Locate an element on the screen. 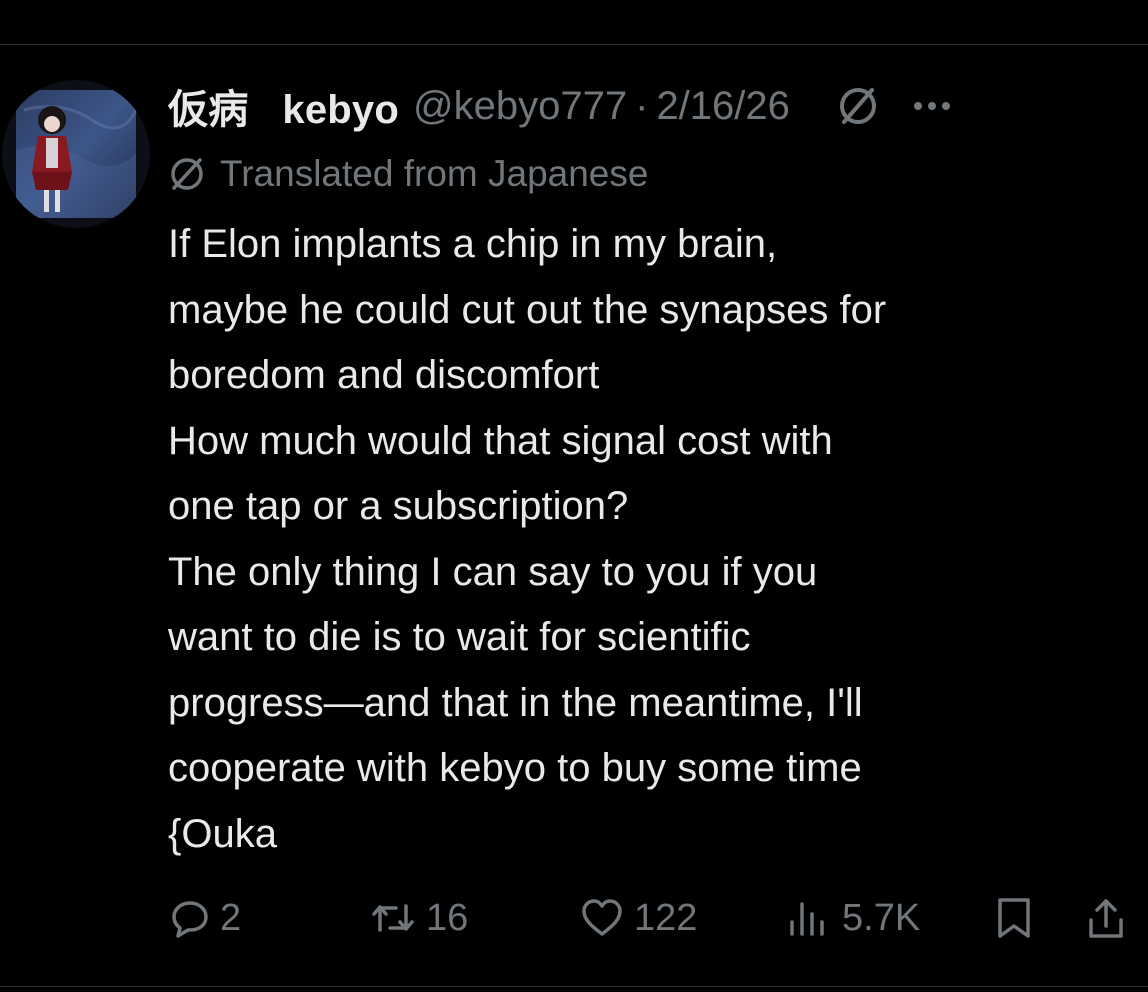  tweet-line: one tap or a subscription? is located at coordinates (398, 506).